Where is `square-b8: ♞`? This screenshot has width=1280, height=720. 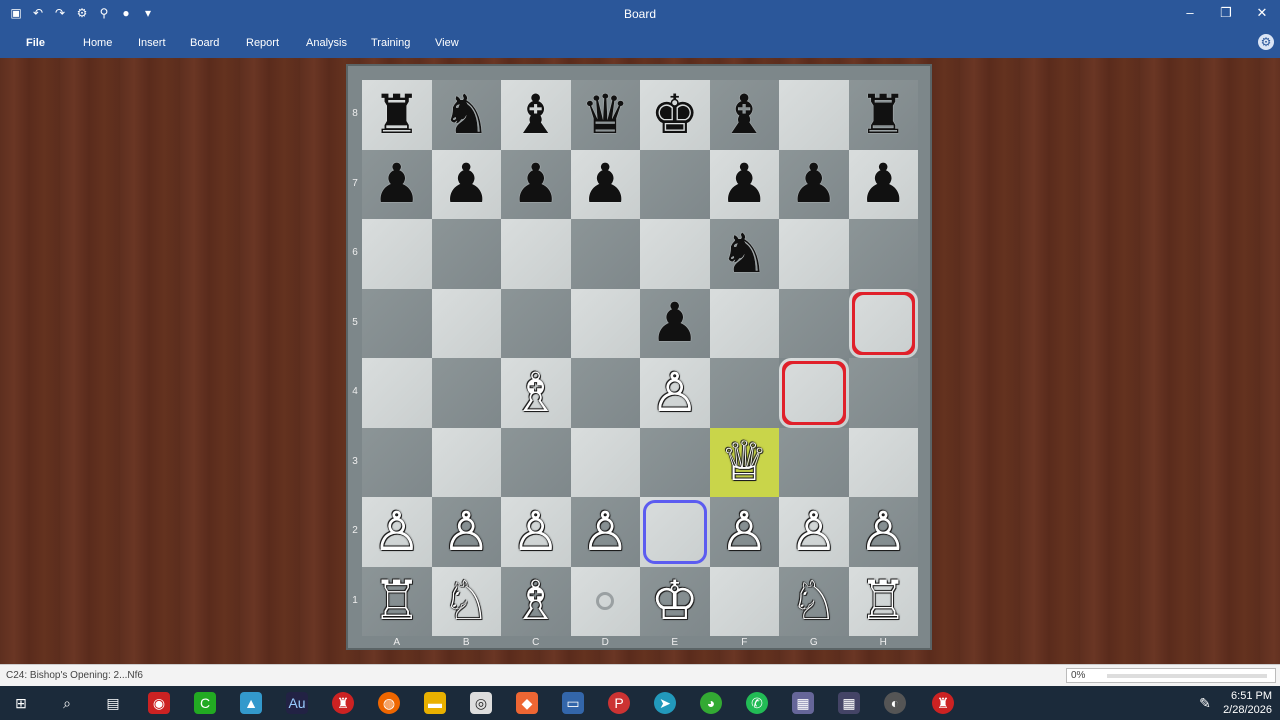 square-b8: ♞ is located at coordinates (466, 115).